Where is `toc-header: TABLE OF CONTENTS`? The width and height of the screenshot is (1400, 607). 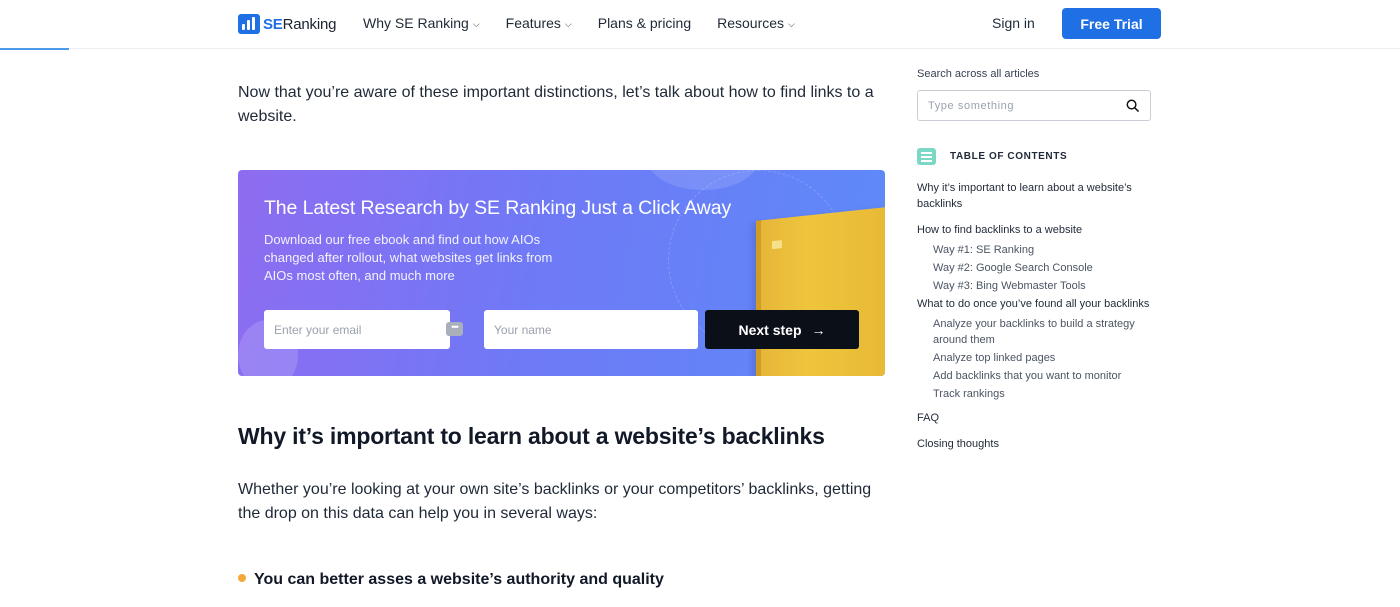 toc-header: TABLE OF CONTENTS is located at coordinates (992, 156).